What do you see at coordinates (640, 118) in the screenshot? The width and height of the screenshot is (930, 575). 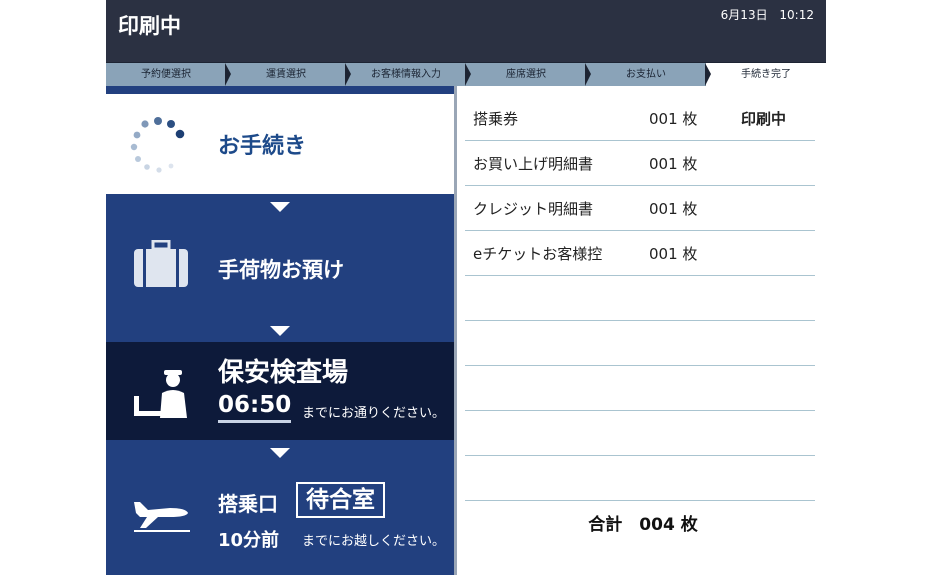 I see `table-row: 搭乗券 001 枚 印刷中` at bounding box center [640, 118].